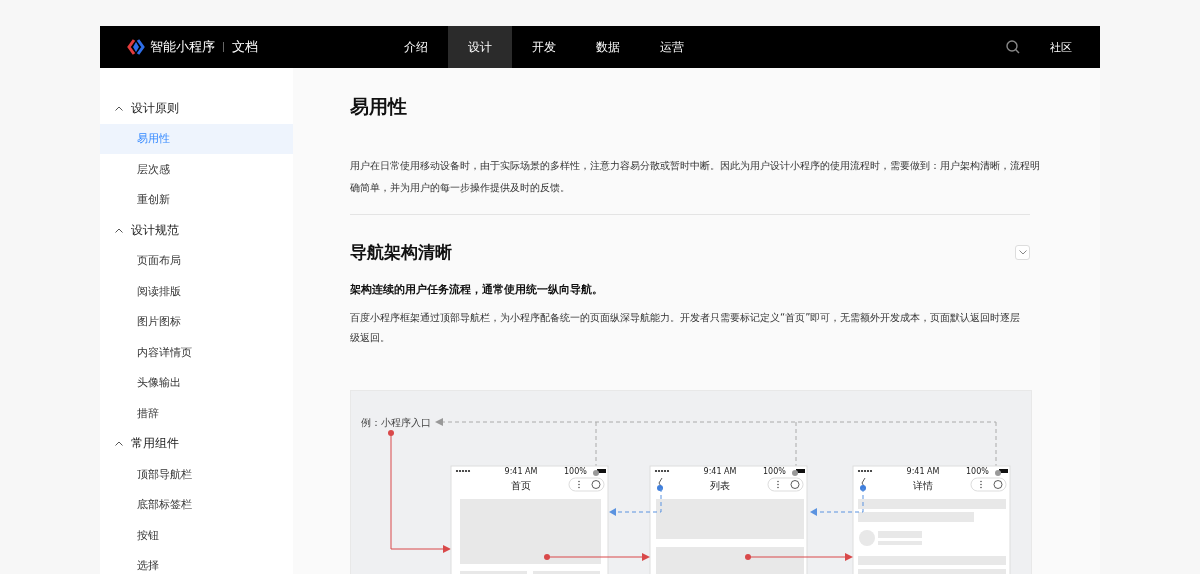 The image size is (1200, 574). I want to click on sidebar-item: 头像输出, so click(196, 382).